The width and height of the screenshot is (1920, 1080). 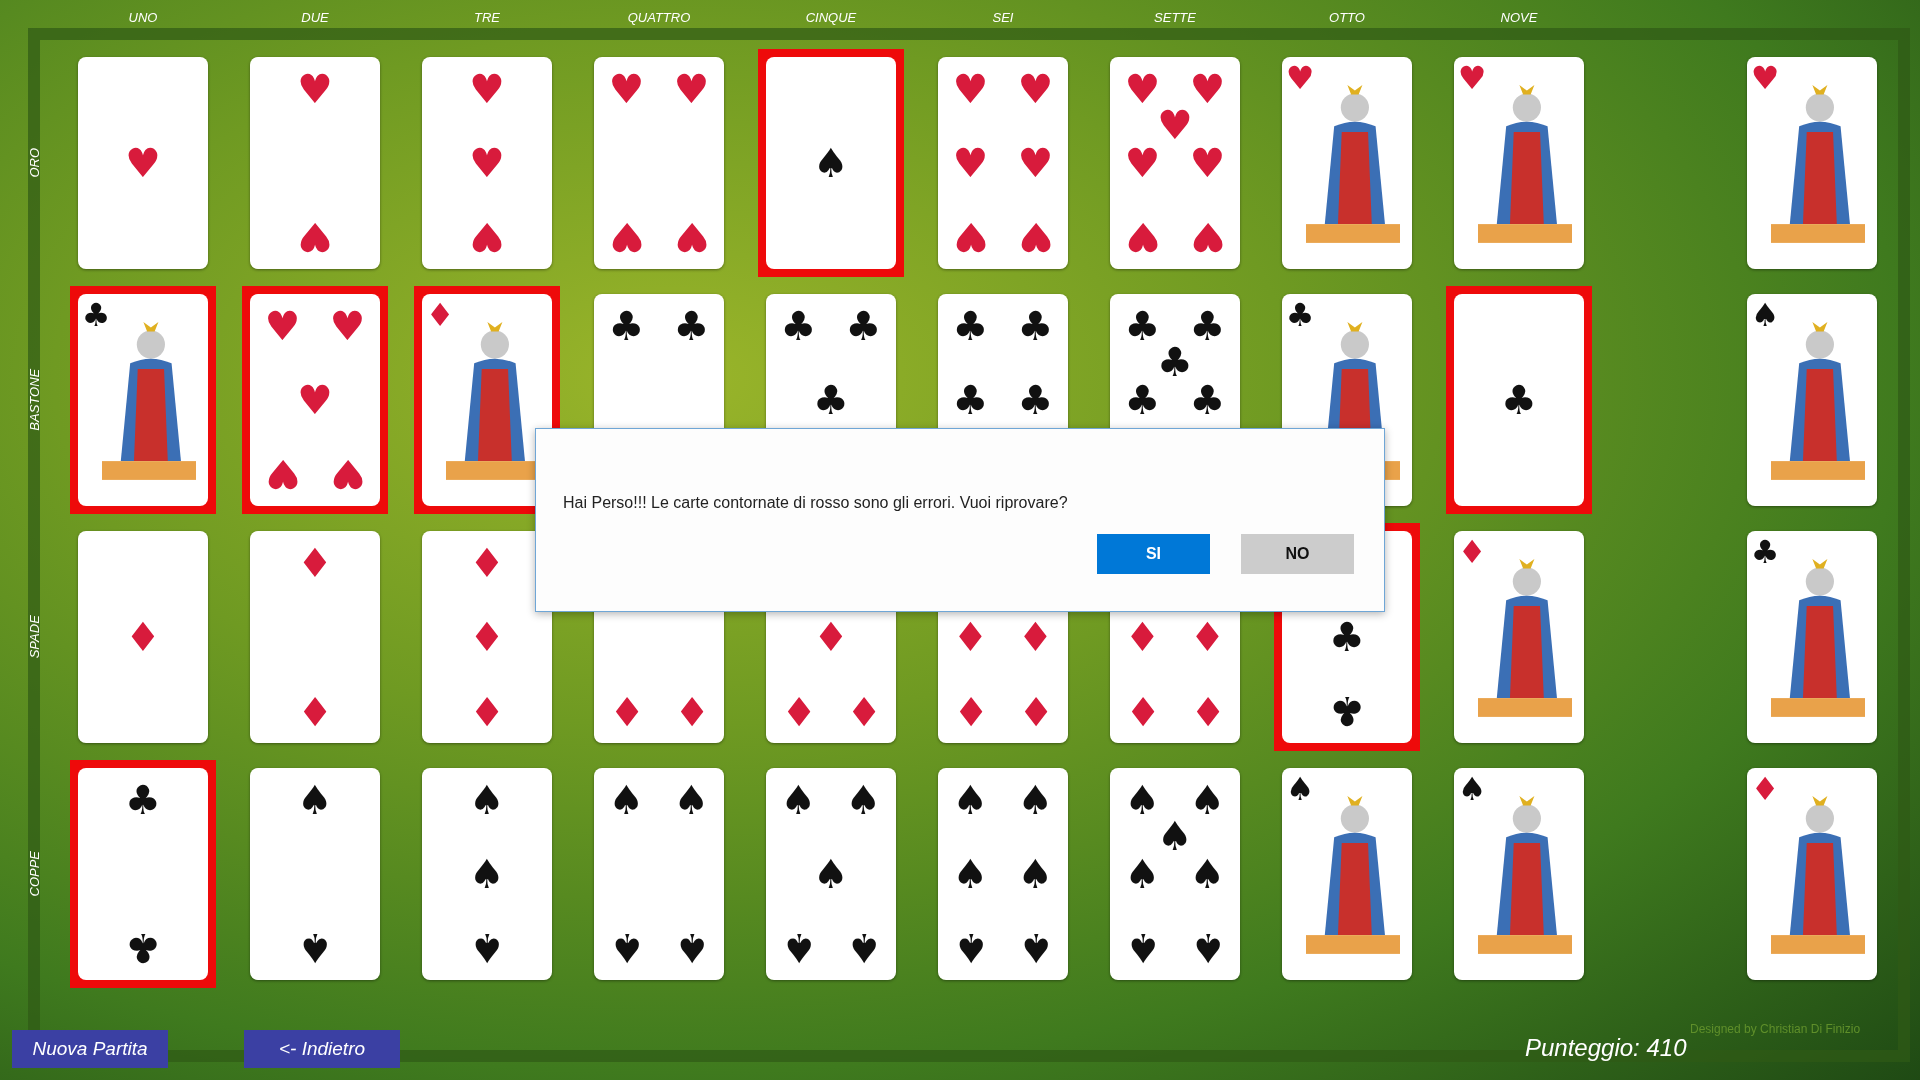 What do you see at coordinates (35, 163) in the screenshot?
I see `row-label: ORO` at bounding box center [35, 163].